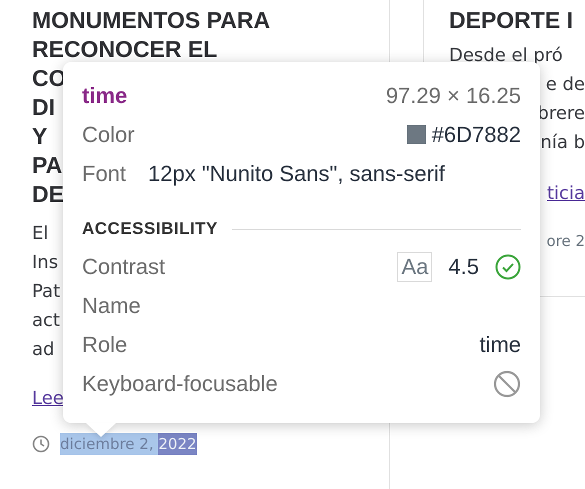 This screenshot has width=585, height=489. Describe the element at coordinates (48, 398) in the screenshot. I see `read-more-link: Lee` at that location.